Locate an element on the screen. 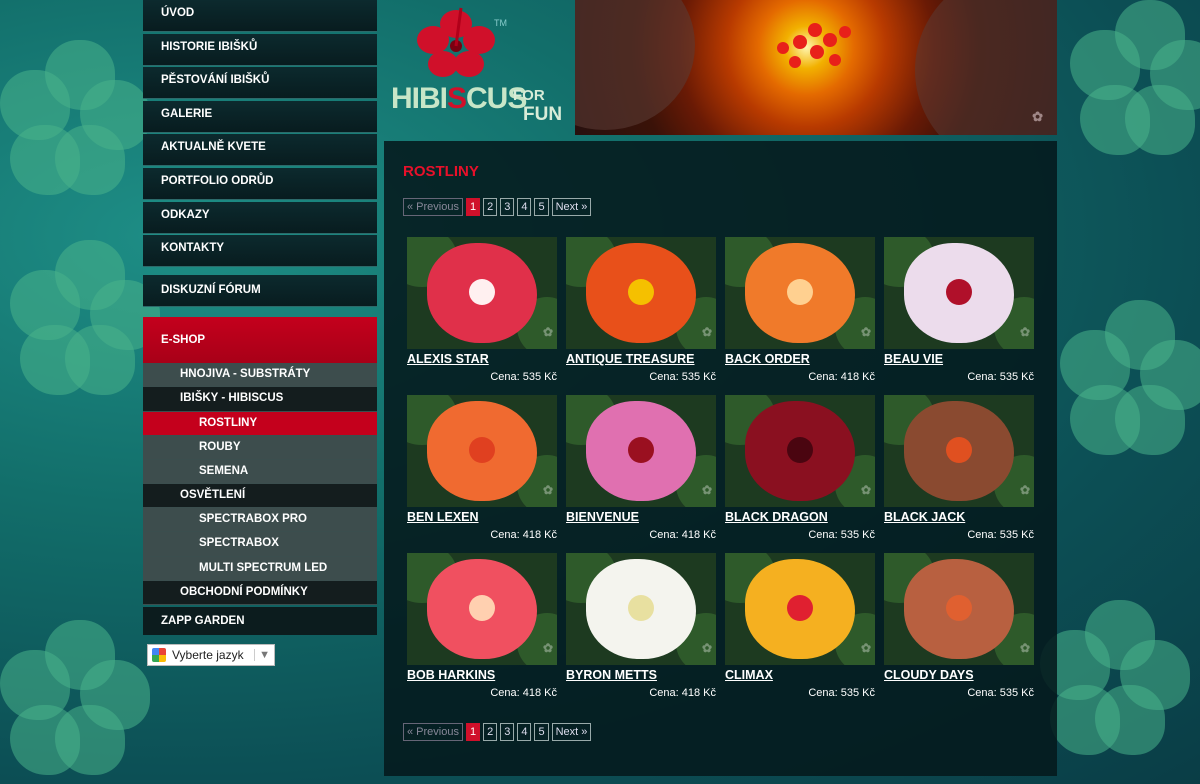  nav-forum: DISKUZNÍ FÓRUM is located at coordinates (260, 291).